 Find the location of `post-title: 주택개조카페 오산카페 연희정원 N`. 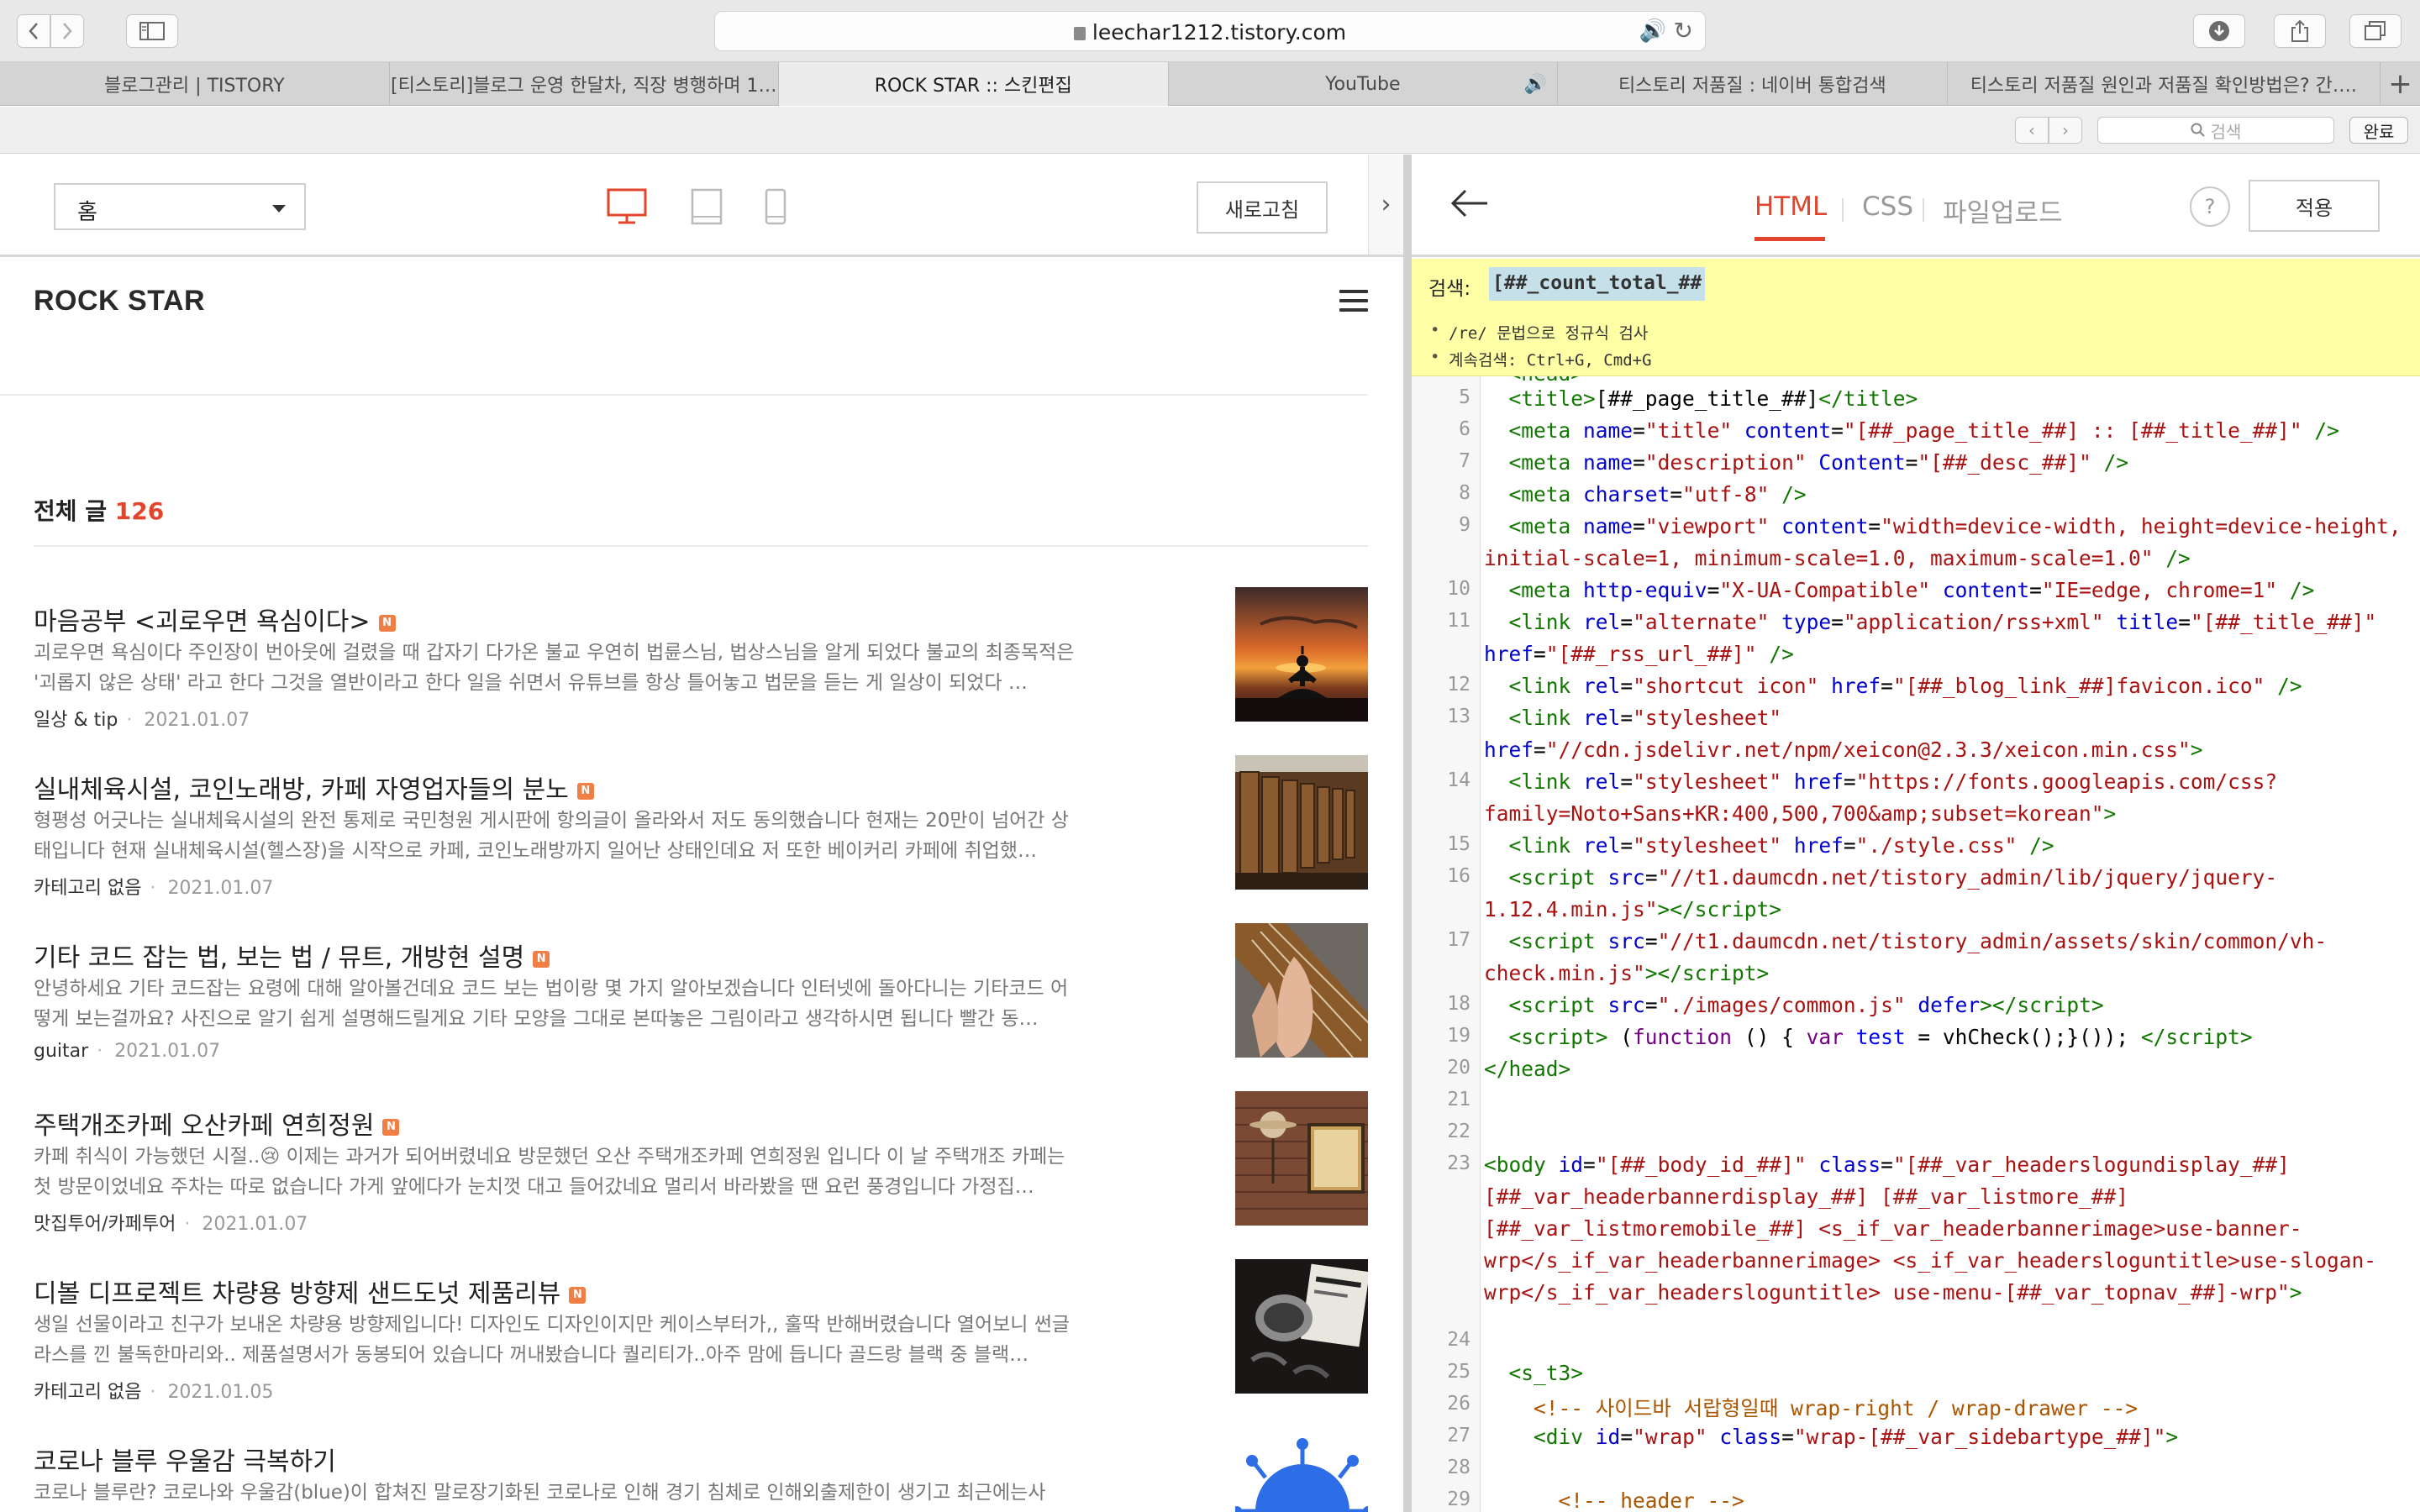

post-title: 주택개조카페 오산카페 연희정원 N is located at coordinates (217, 1123).